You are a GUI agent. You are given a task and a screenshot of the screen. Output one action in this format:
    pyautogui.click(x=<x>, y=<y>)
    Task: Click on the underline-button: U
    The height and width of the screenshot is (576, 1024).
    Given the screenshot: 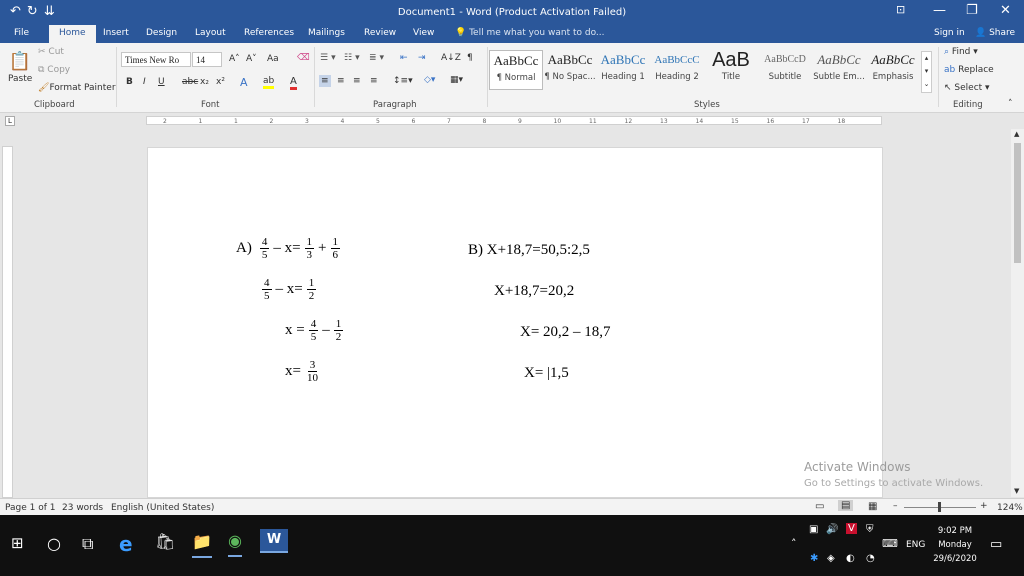 What is the action you would take?
    pyautogui.click(x=161, y=82)
    